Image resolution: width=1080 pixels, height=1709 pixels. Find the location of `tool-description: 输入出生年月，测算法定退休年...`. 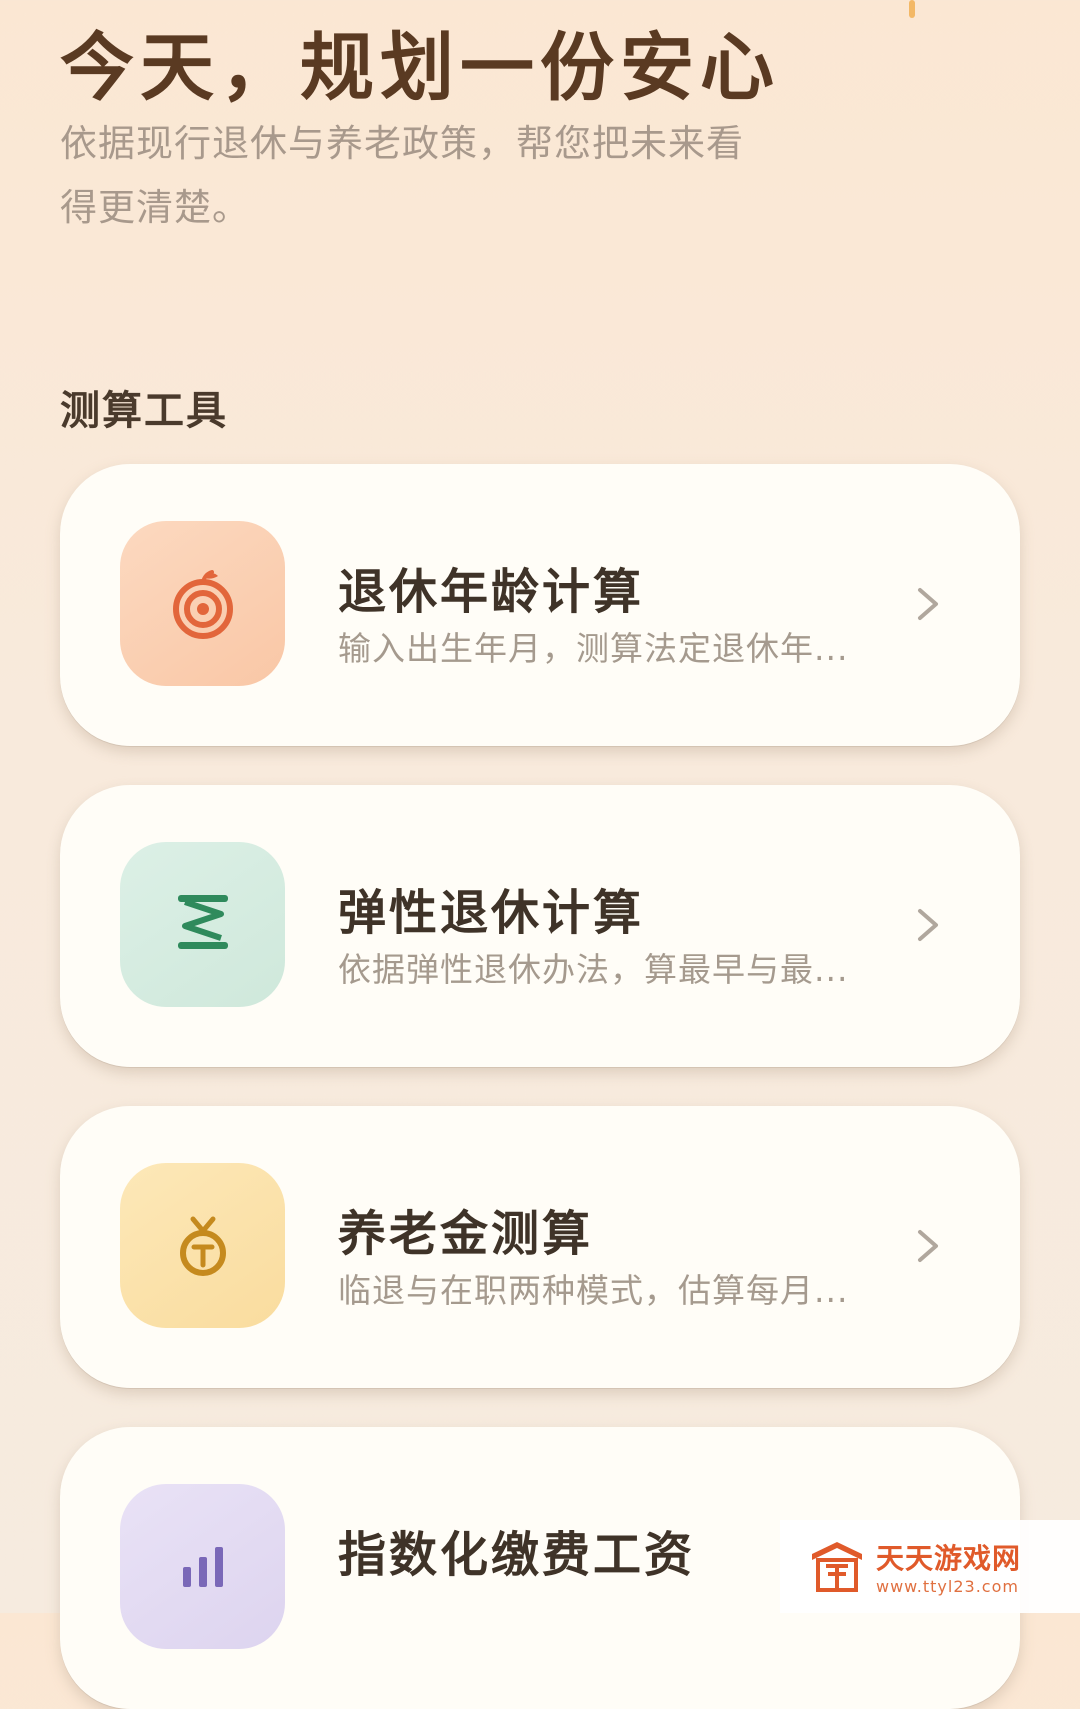

tool-description: 输入出生年月，测算法定退休年... is located at coordinates (593, 648).